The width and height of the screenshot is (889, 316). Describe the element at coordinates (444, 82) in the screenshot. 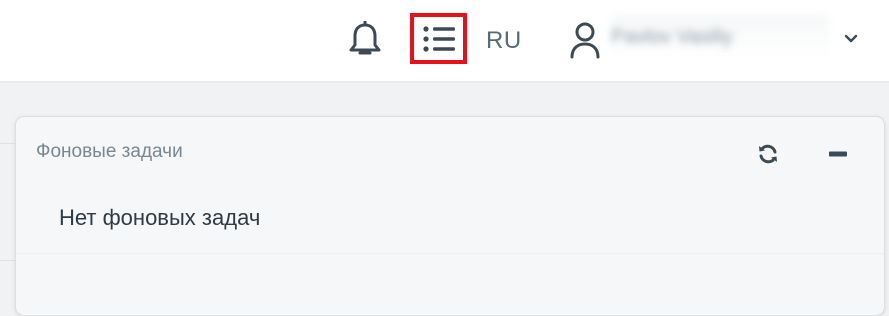

I see `header-divider` at that location.